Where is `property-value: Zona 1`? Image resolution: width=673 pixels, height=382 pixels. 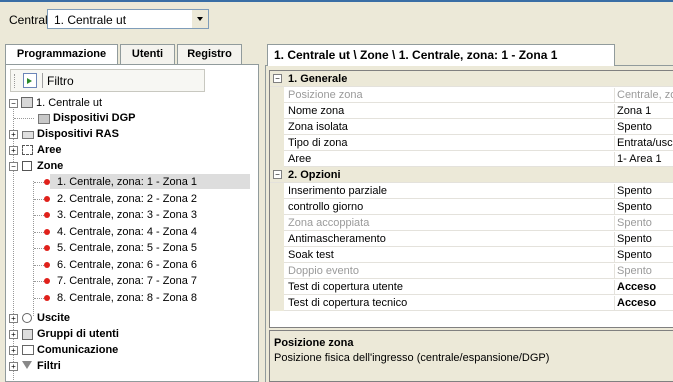
property-value: Zona 1 is located at coordinates (634, 111).